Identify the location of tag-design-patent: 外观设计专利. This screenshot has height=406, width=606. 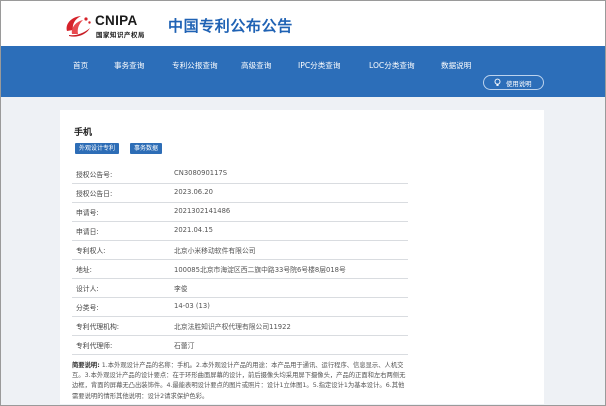
(97, 148).